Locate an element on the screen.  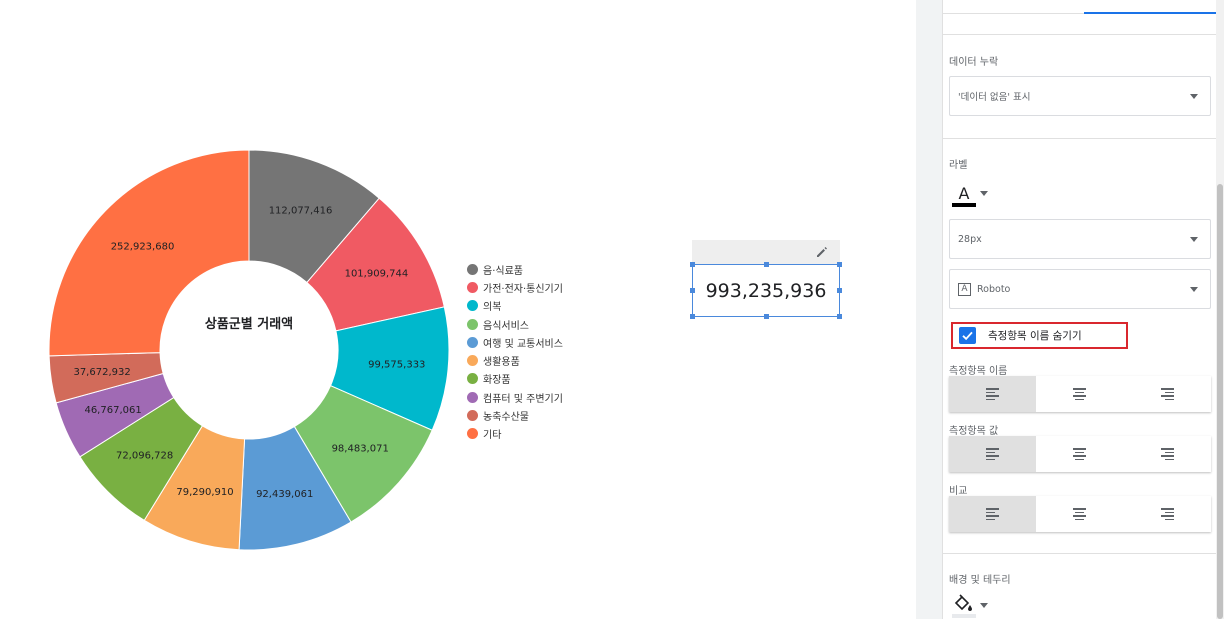
legend-item: 컴퓨터 및 주변기기 is located at coordinates (515, 397).